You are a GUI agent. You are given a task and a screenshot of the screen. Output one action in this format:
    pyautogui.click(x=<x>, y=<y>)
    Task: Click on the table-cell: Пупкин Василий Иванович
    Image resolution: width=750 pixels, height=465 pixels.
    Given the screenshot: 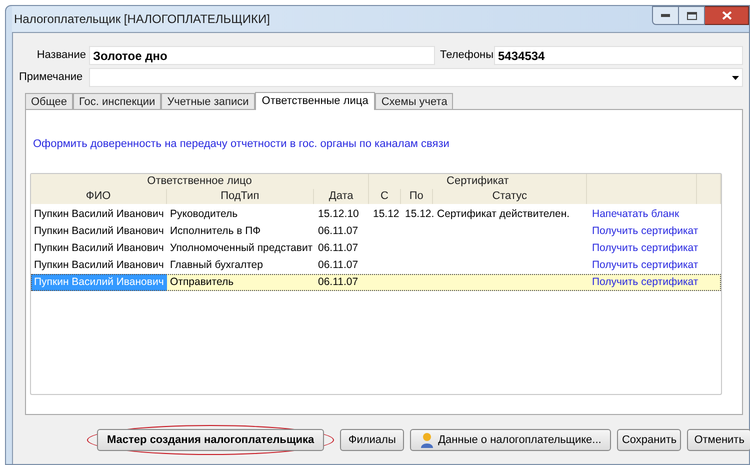 What is the action you would take?
    pyautogui.click(x=99, y=282)
    